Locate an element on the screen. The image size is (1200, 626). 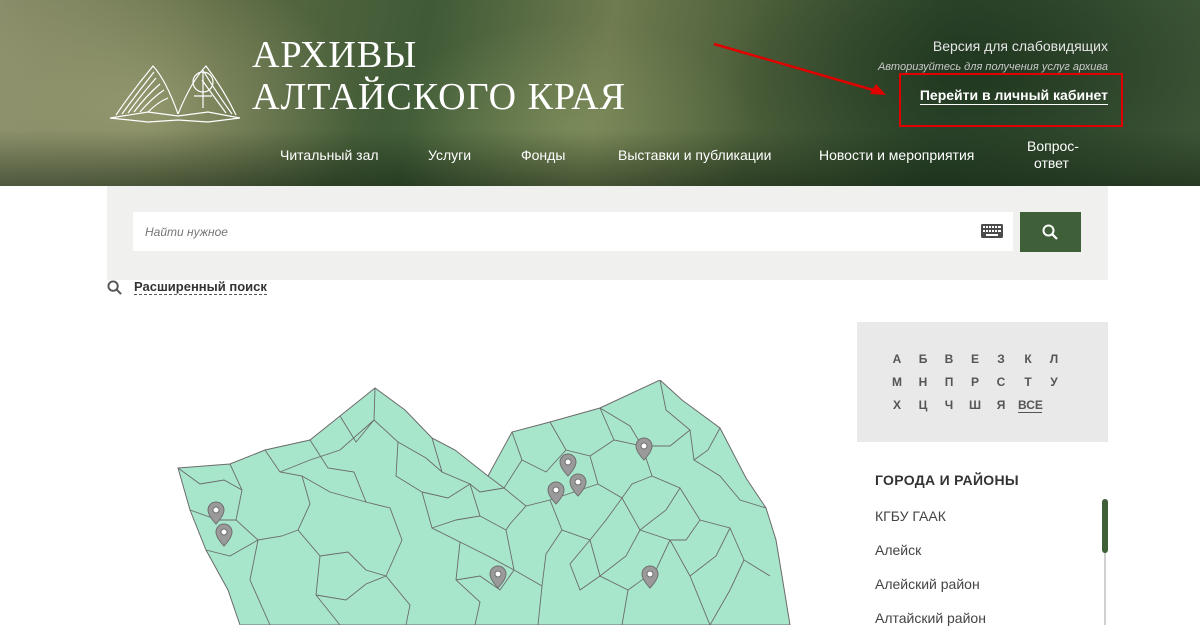
letter-filter-all: ВСЕ is located at coordinates (1030, 405).